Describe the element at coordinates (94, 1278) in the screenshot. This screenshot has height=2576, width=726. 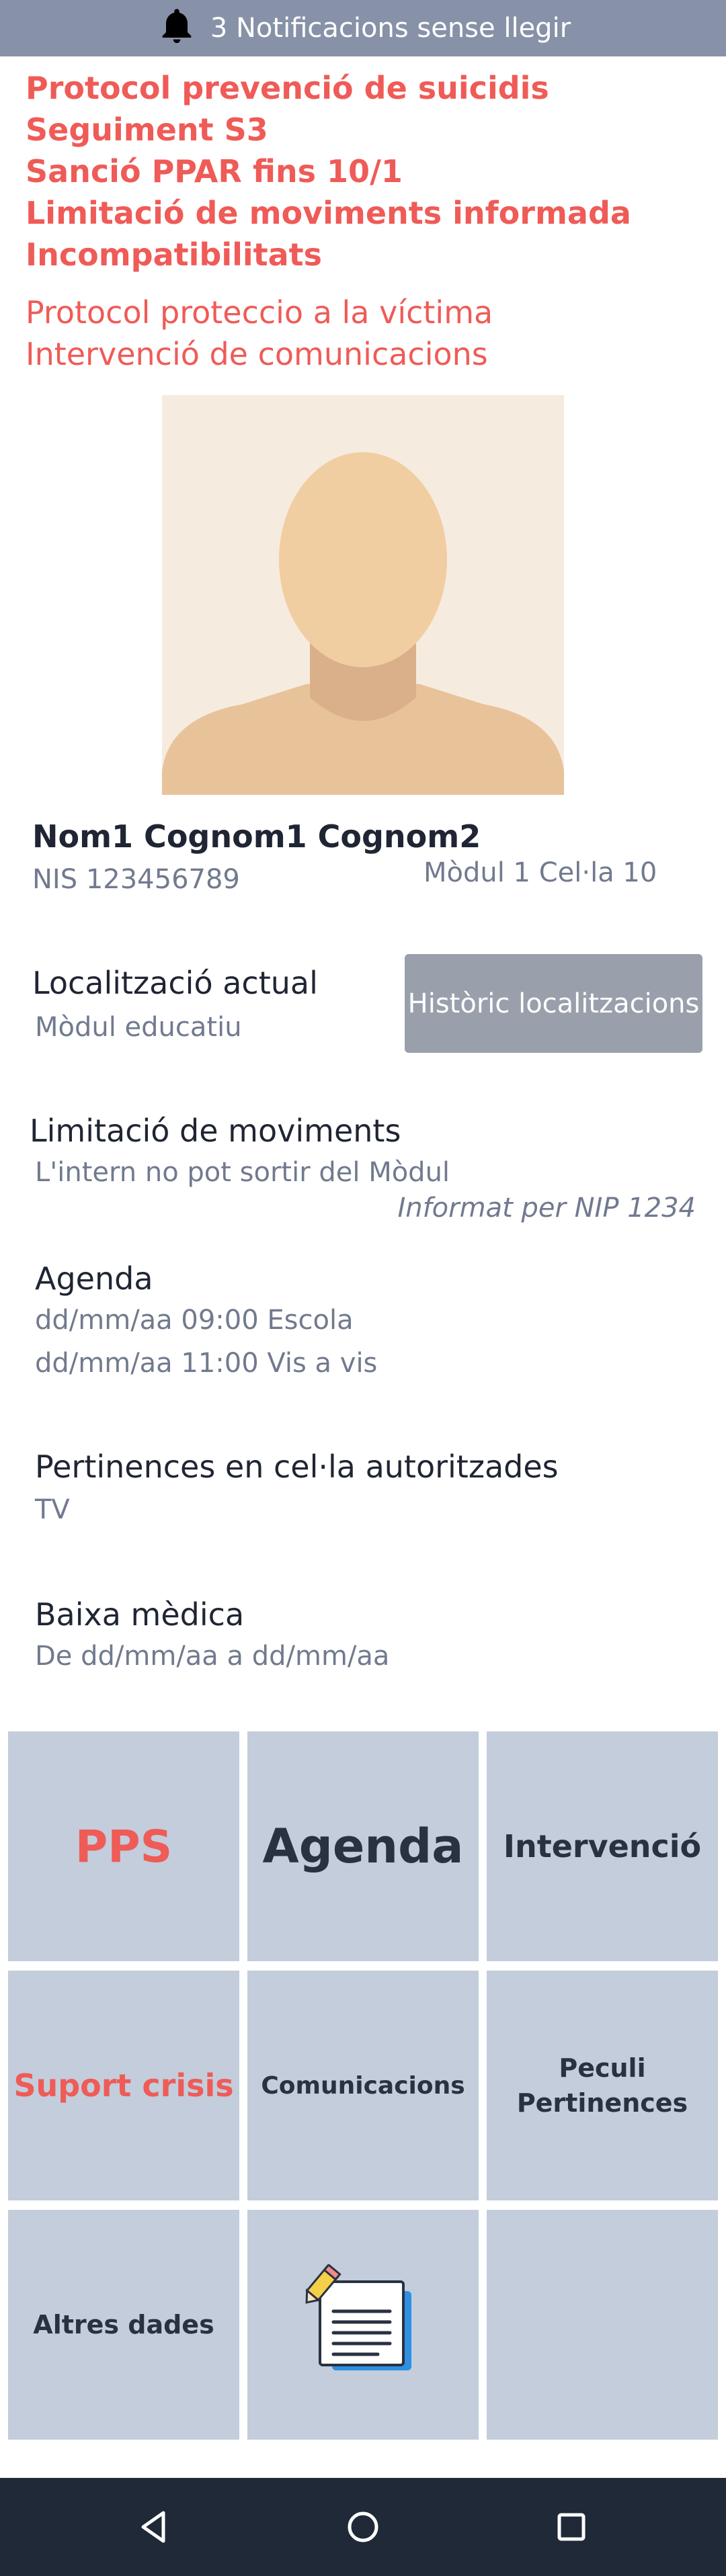
I see `agenda-title: Agenda` at that location.